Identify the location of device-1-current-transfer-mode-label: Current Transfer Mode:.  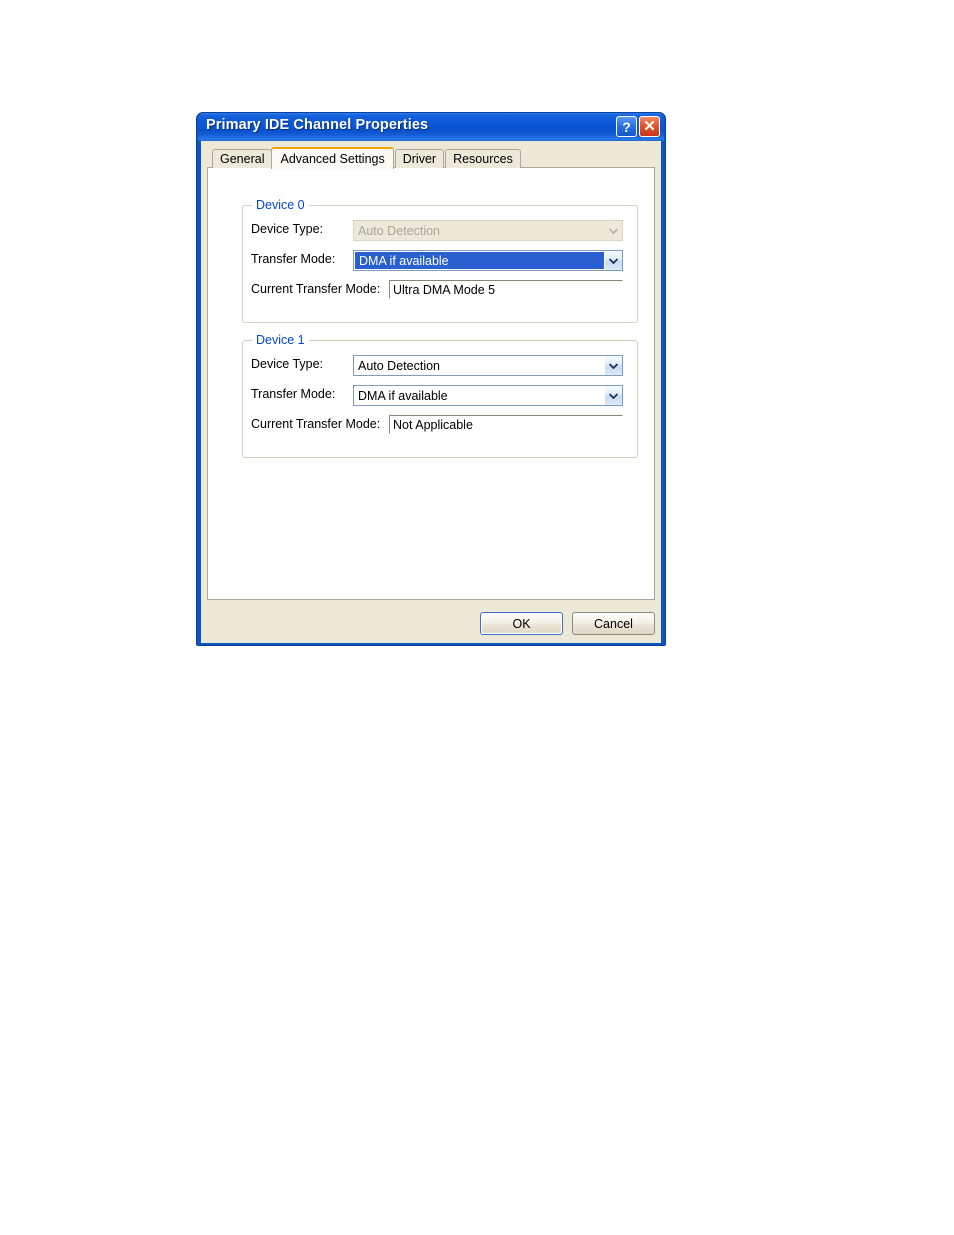
(316, 424).